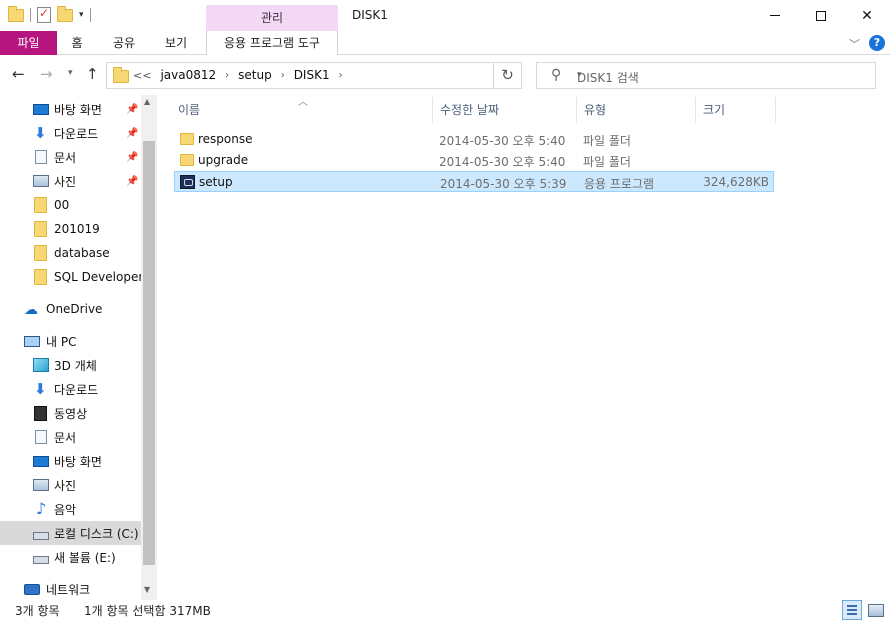 The height and width of the screenshot is (622, 890). Describe the element at coordinates (75, 365) in the screenshot. I see `sidebar-item-label: 3D 개체` at that location.